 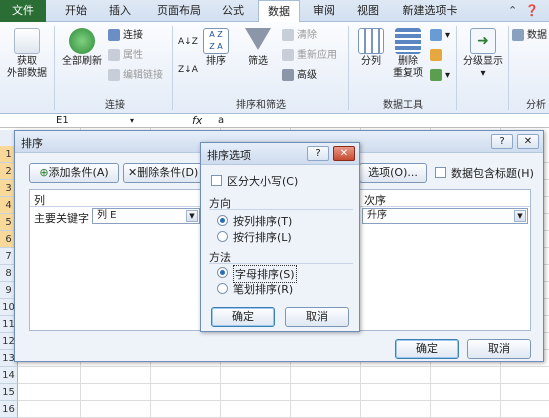 What do you see at coordinates (222, 288) in the screenshot?
I see `stroke-sort-radio` at bounding box center [222, 288].